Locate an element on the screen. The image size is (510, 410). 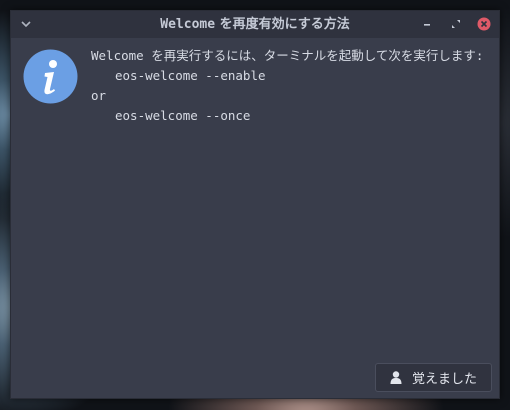
info-icon is located at coordinates (50, 76).